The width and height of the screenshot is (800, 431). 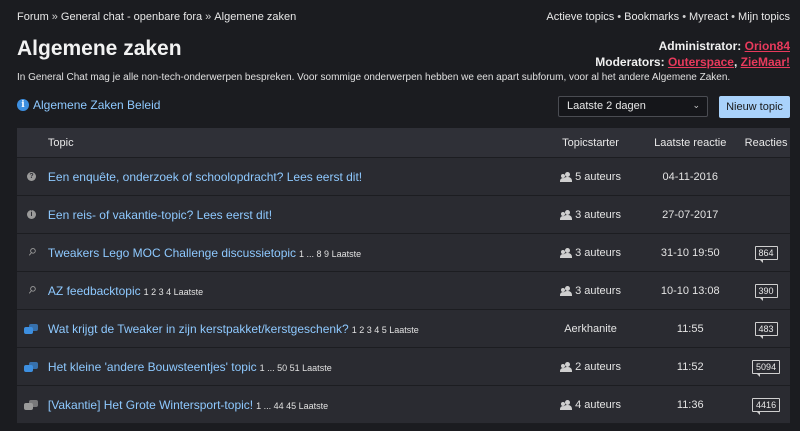 I want to click on last-reply-time: 04-11-2016, so click(x=690, y=177).